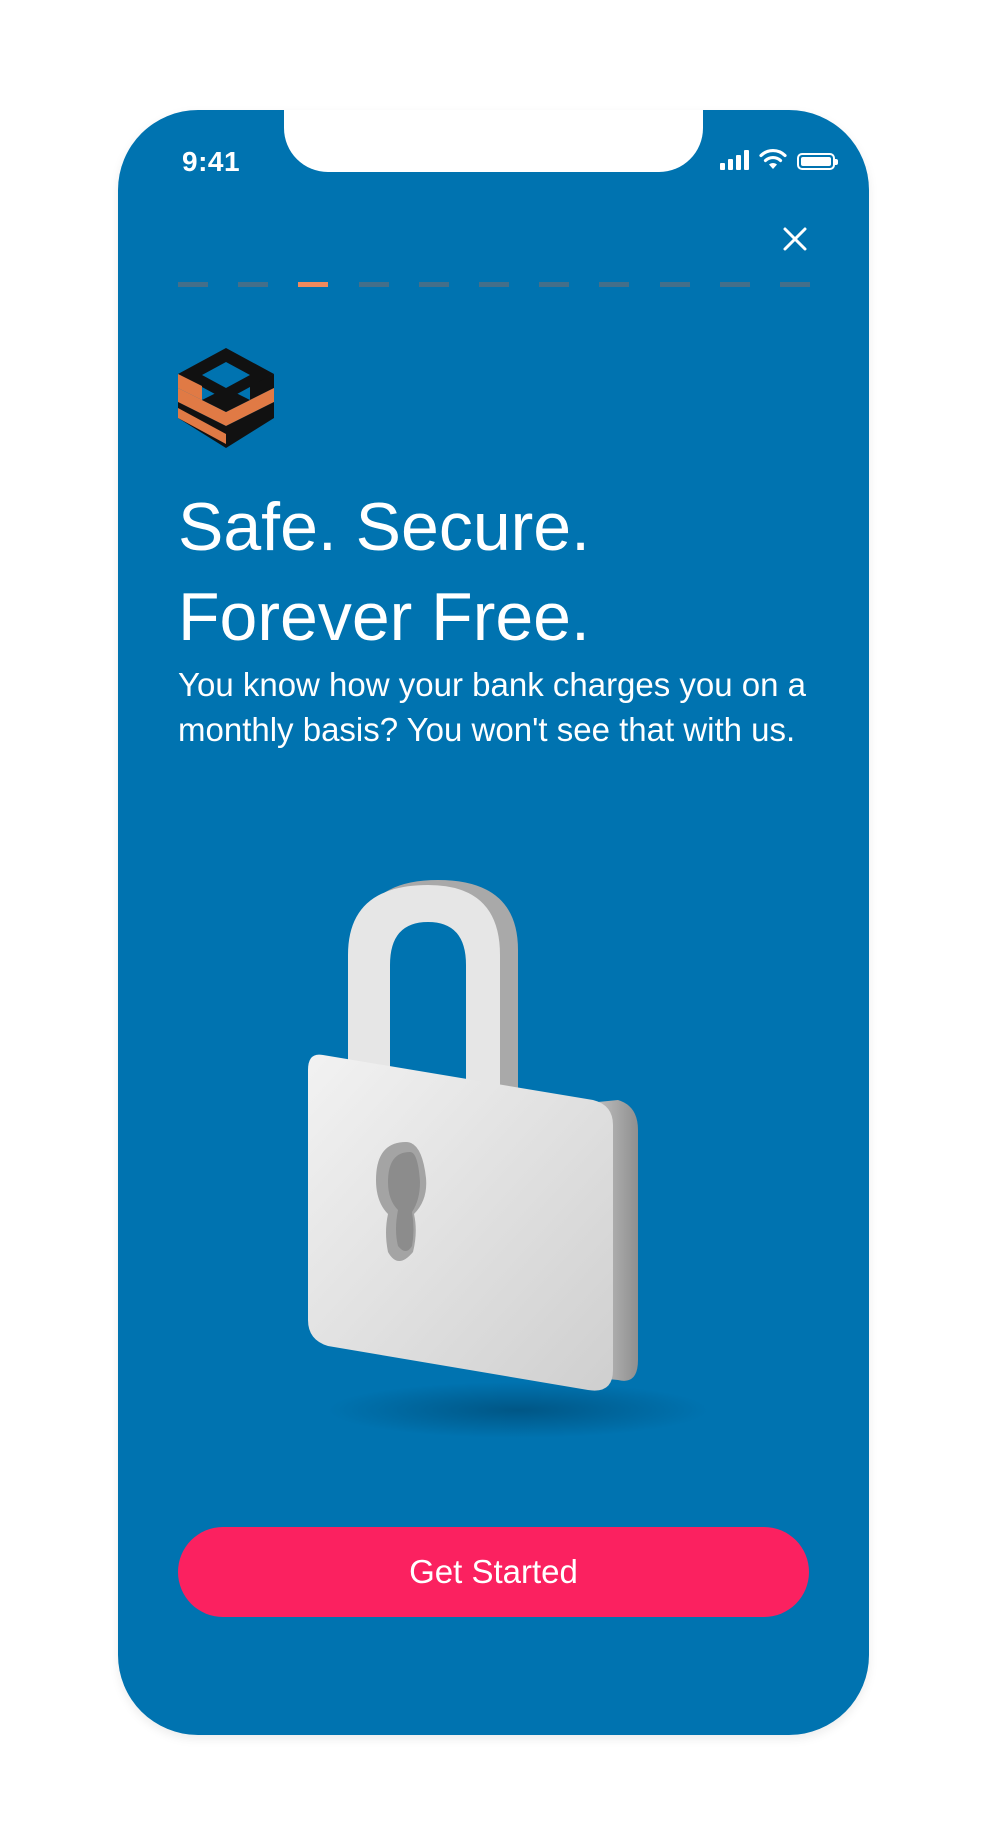 The width and height of the screenshot is (986, 1844). I want to click on page-title: Safe. Secure. Forever Free., so click(498, 572).